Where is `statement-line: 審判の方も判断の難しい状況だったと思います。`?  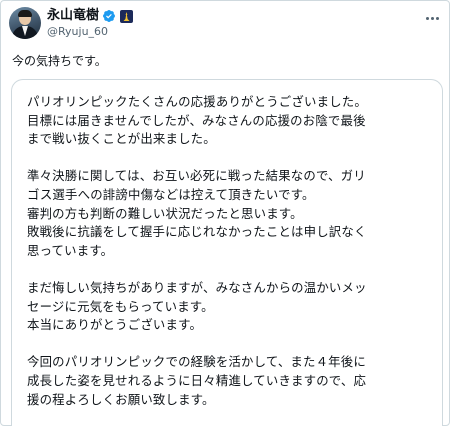 statement-line: 審判の方も判断の難しい状況だったと思います。 is located at coordinates (165, 213).